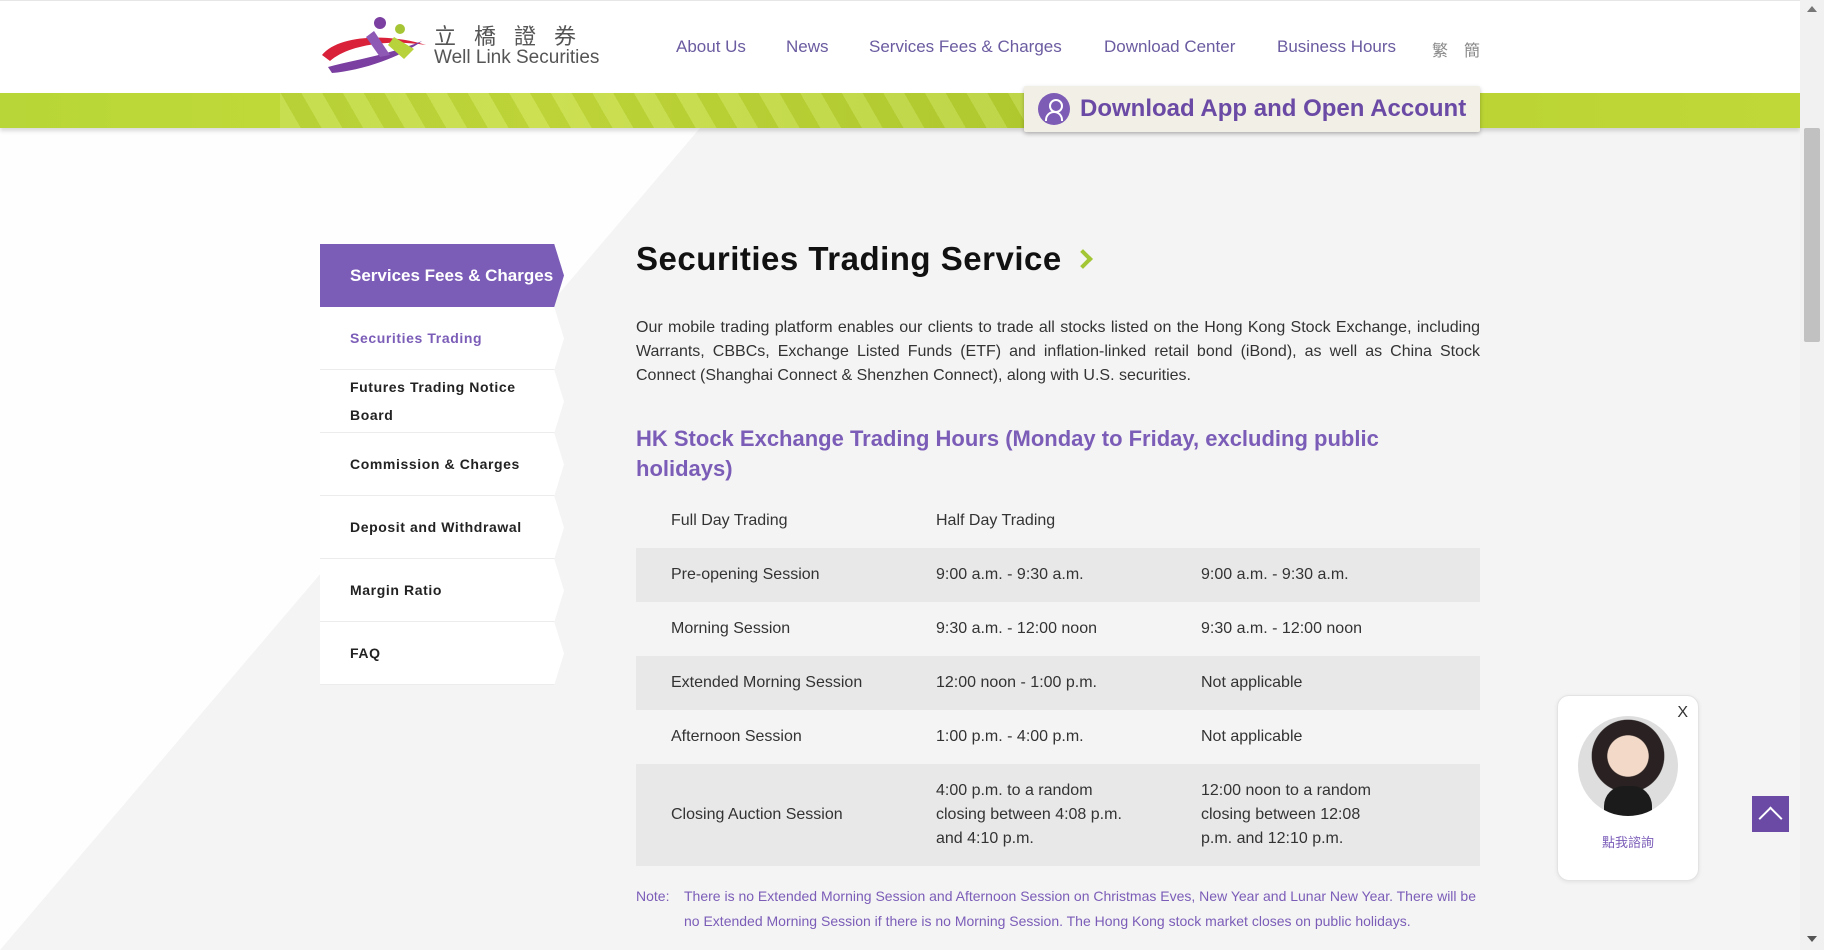  I want to click on download-app-button: Download App and Open Account, so click(1252, 109).